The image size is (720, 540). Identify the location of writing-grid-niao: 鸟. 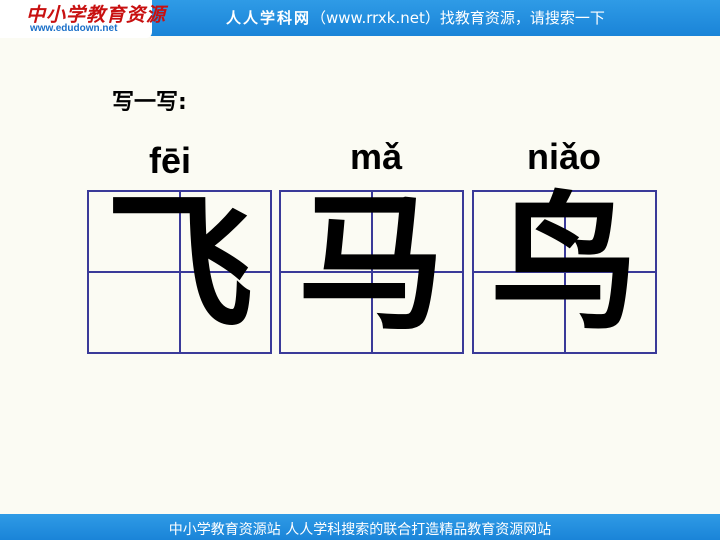
(564, 268).